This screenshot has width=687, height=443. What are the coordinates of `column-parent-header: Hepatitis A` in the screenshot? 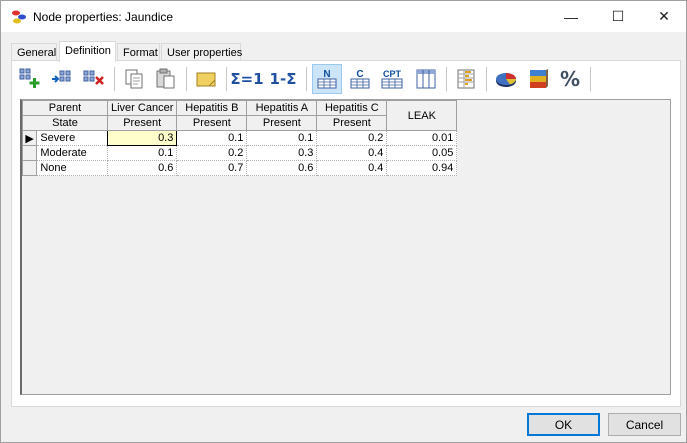 It's located at (282, 108).